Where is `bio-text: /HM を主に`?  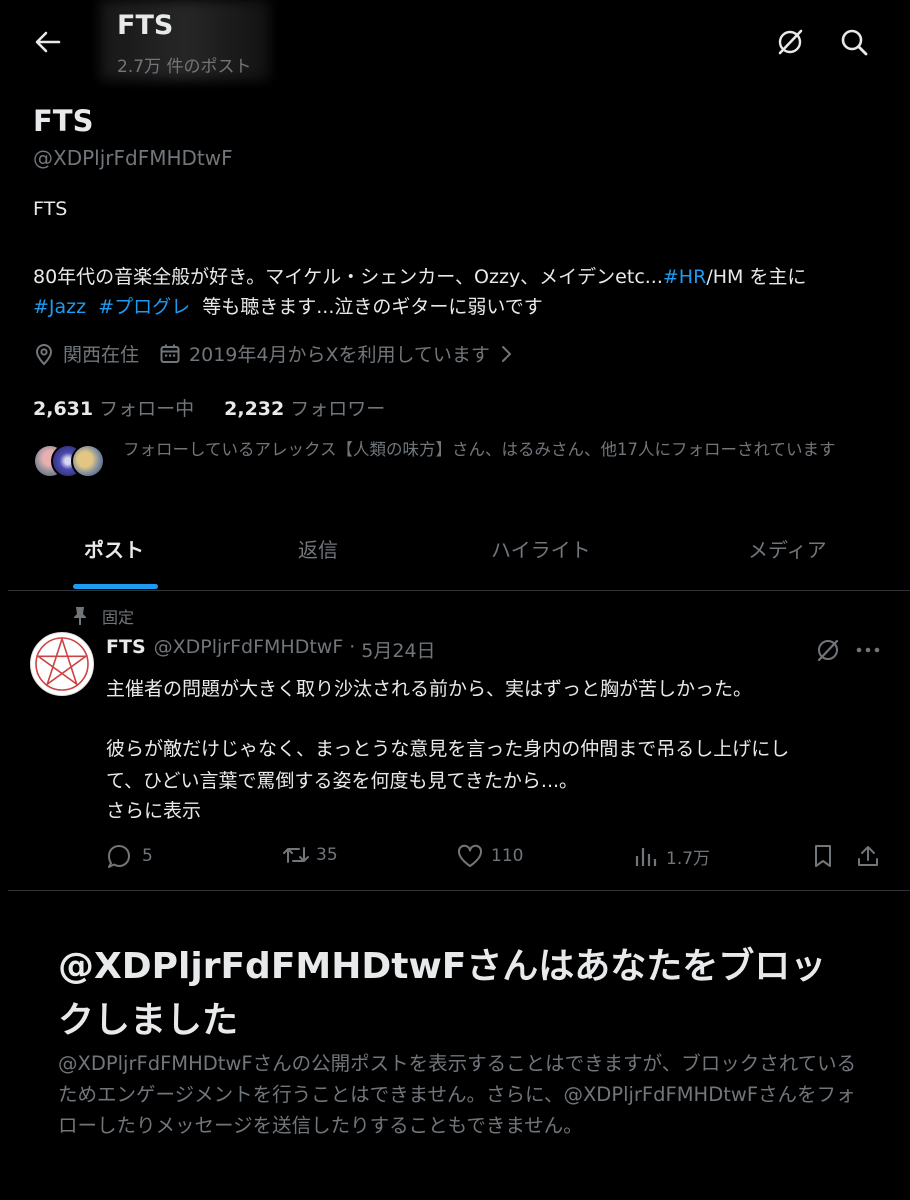
bio-text: /HM を主に is located at coordinates (756, 277).